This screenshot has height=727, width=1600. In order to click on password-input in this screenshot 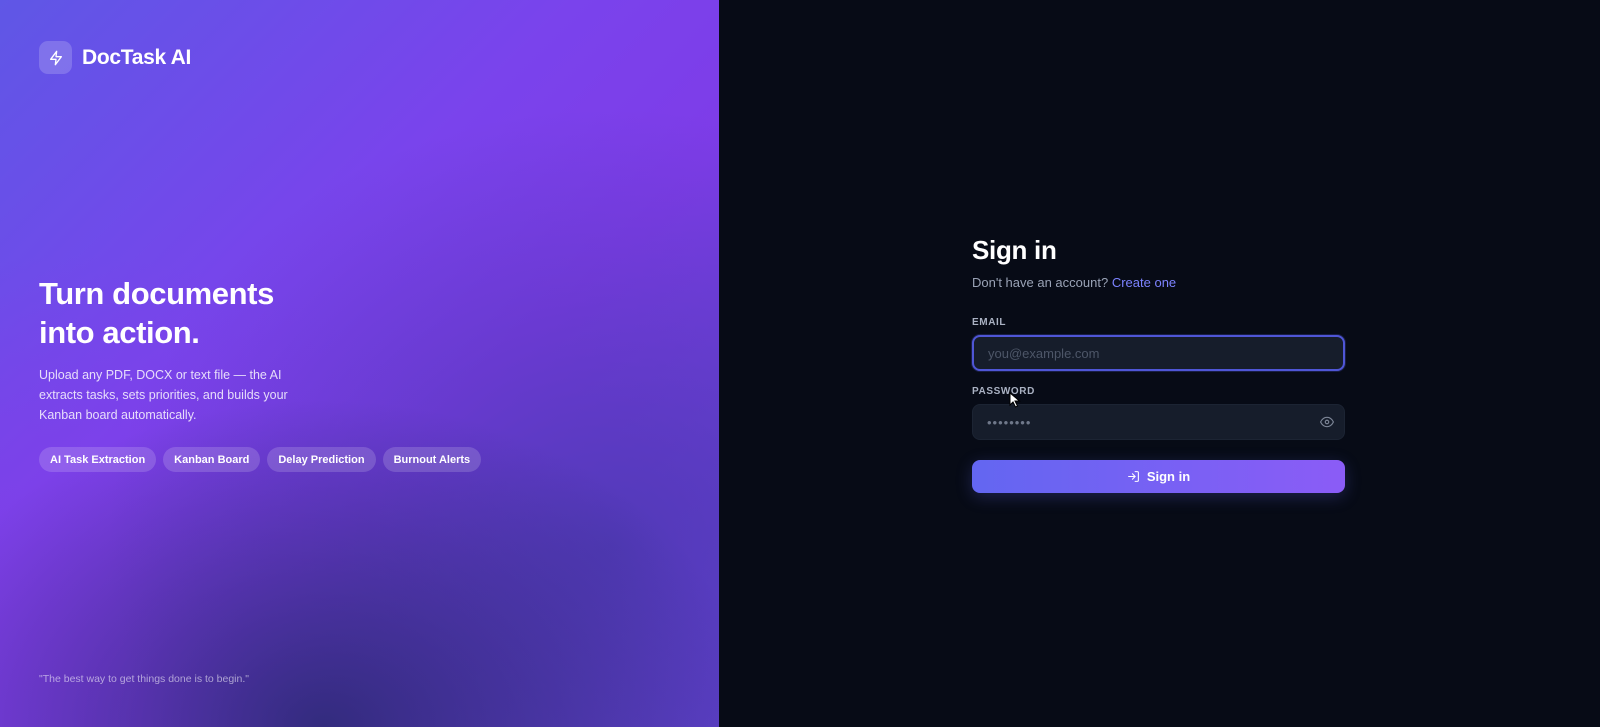, I will do `click(1158, 422)`.